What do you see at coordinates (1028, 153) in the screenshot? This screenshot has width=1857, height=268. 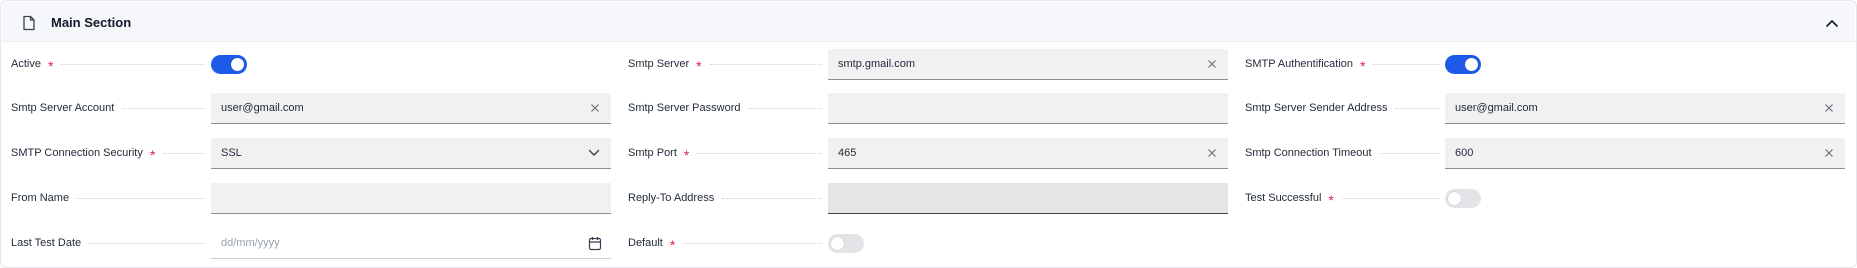 I see `smtp-port-input: 465` at bounding box center [1028, 153].